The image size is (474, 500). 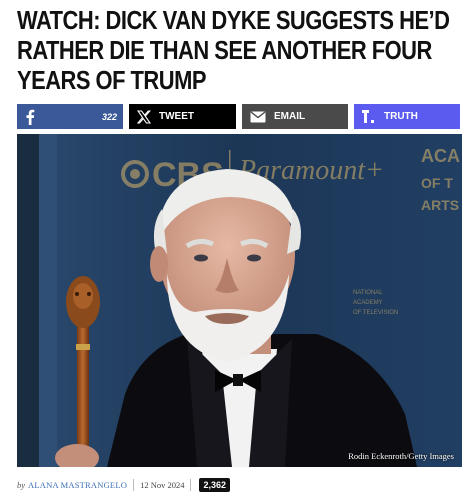 What do you see at coordinates (109, 116) in the screenshot?
I see `facebook-share-count: 322` at bounding box center [109, 116].